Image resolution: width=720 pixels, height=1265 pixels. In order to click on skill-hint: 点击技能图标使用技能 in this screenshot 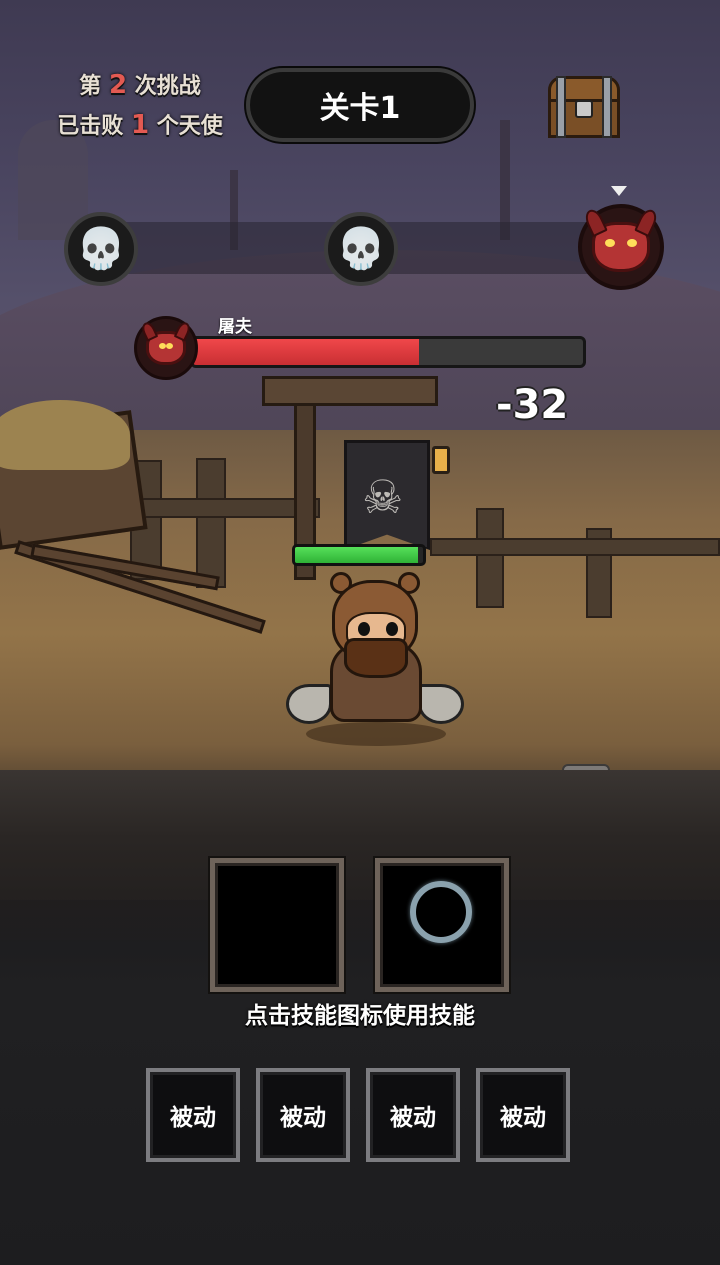, I will do `click(360, 1016)`.